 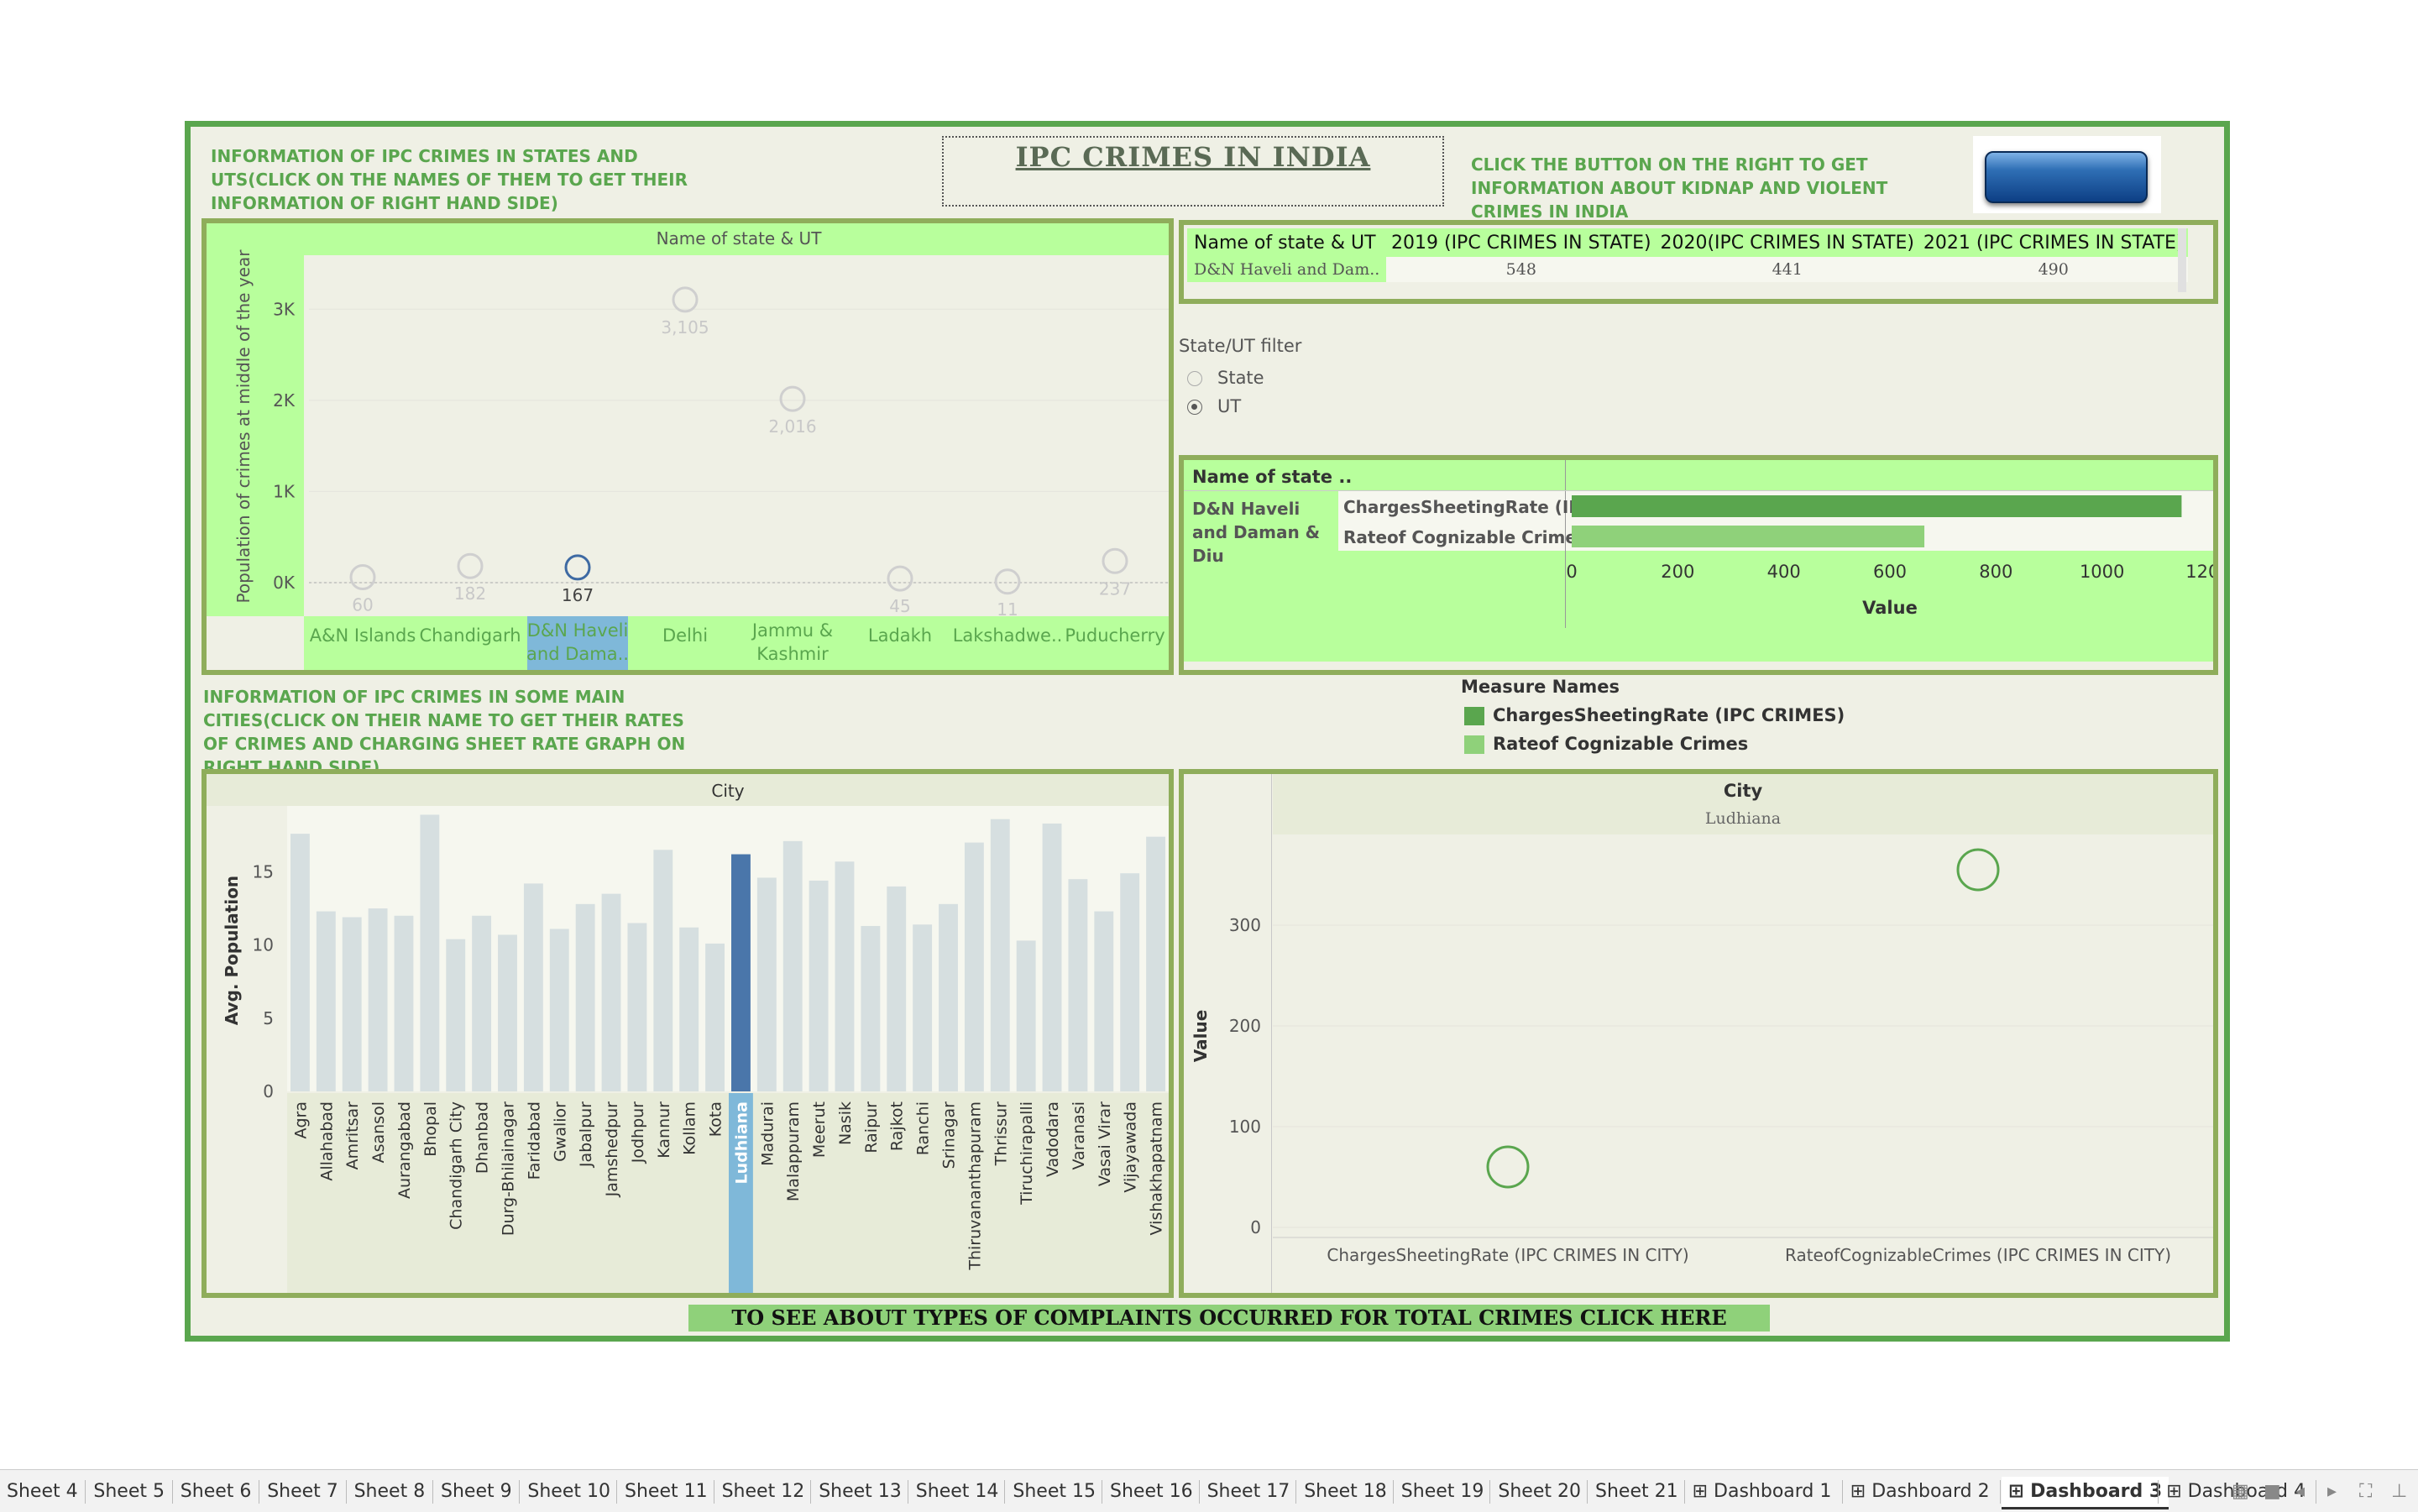 What do you see at coordinates (1920, 1492) in the screenshot?
I see `dashboard-tab: ⊞ Dashboard 2` at bounding box center [1920, 1492].